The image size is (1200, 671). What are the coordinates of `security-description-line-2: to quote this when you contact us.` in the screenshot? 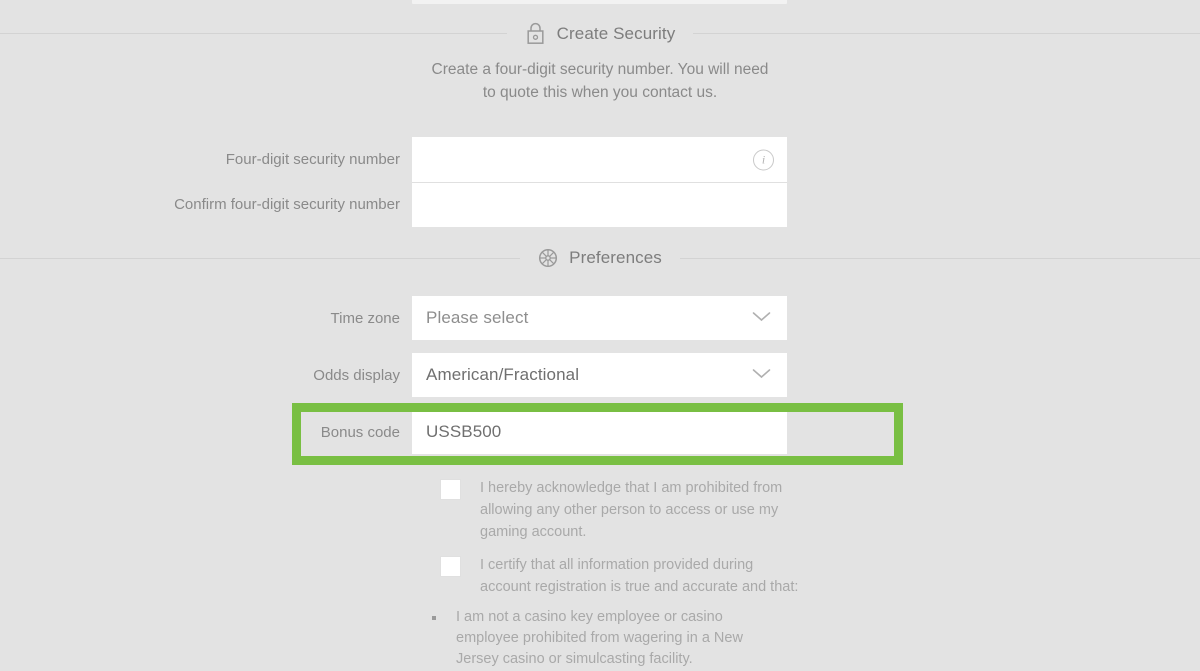 It's located at (600, 92).